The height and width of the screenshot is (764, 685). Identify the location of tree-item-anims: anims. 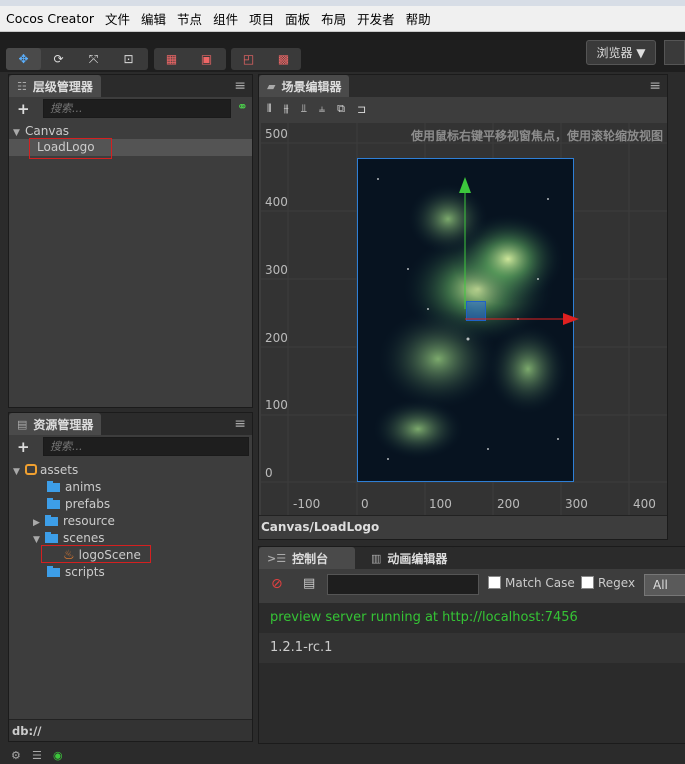
(74, 487).